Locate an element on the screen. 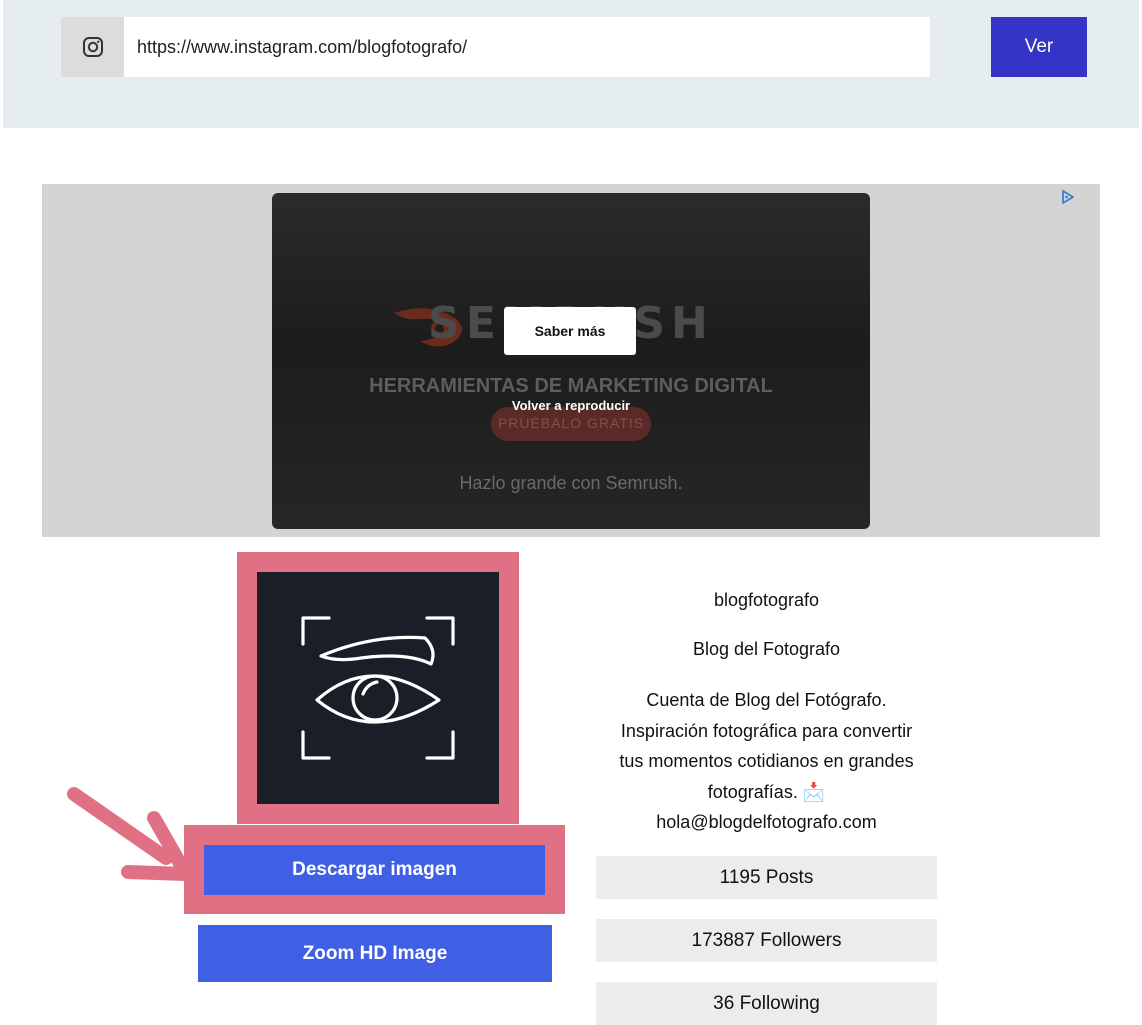  pointer-arrow-icon is located at coordinates (130, 834).